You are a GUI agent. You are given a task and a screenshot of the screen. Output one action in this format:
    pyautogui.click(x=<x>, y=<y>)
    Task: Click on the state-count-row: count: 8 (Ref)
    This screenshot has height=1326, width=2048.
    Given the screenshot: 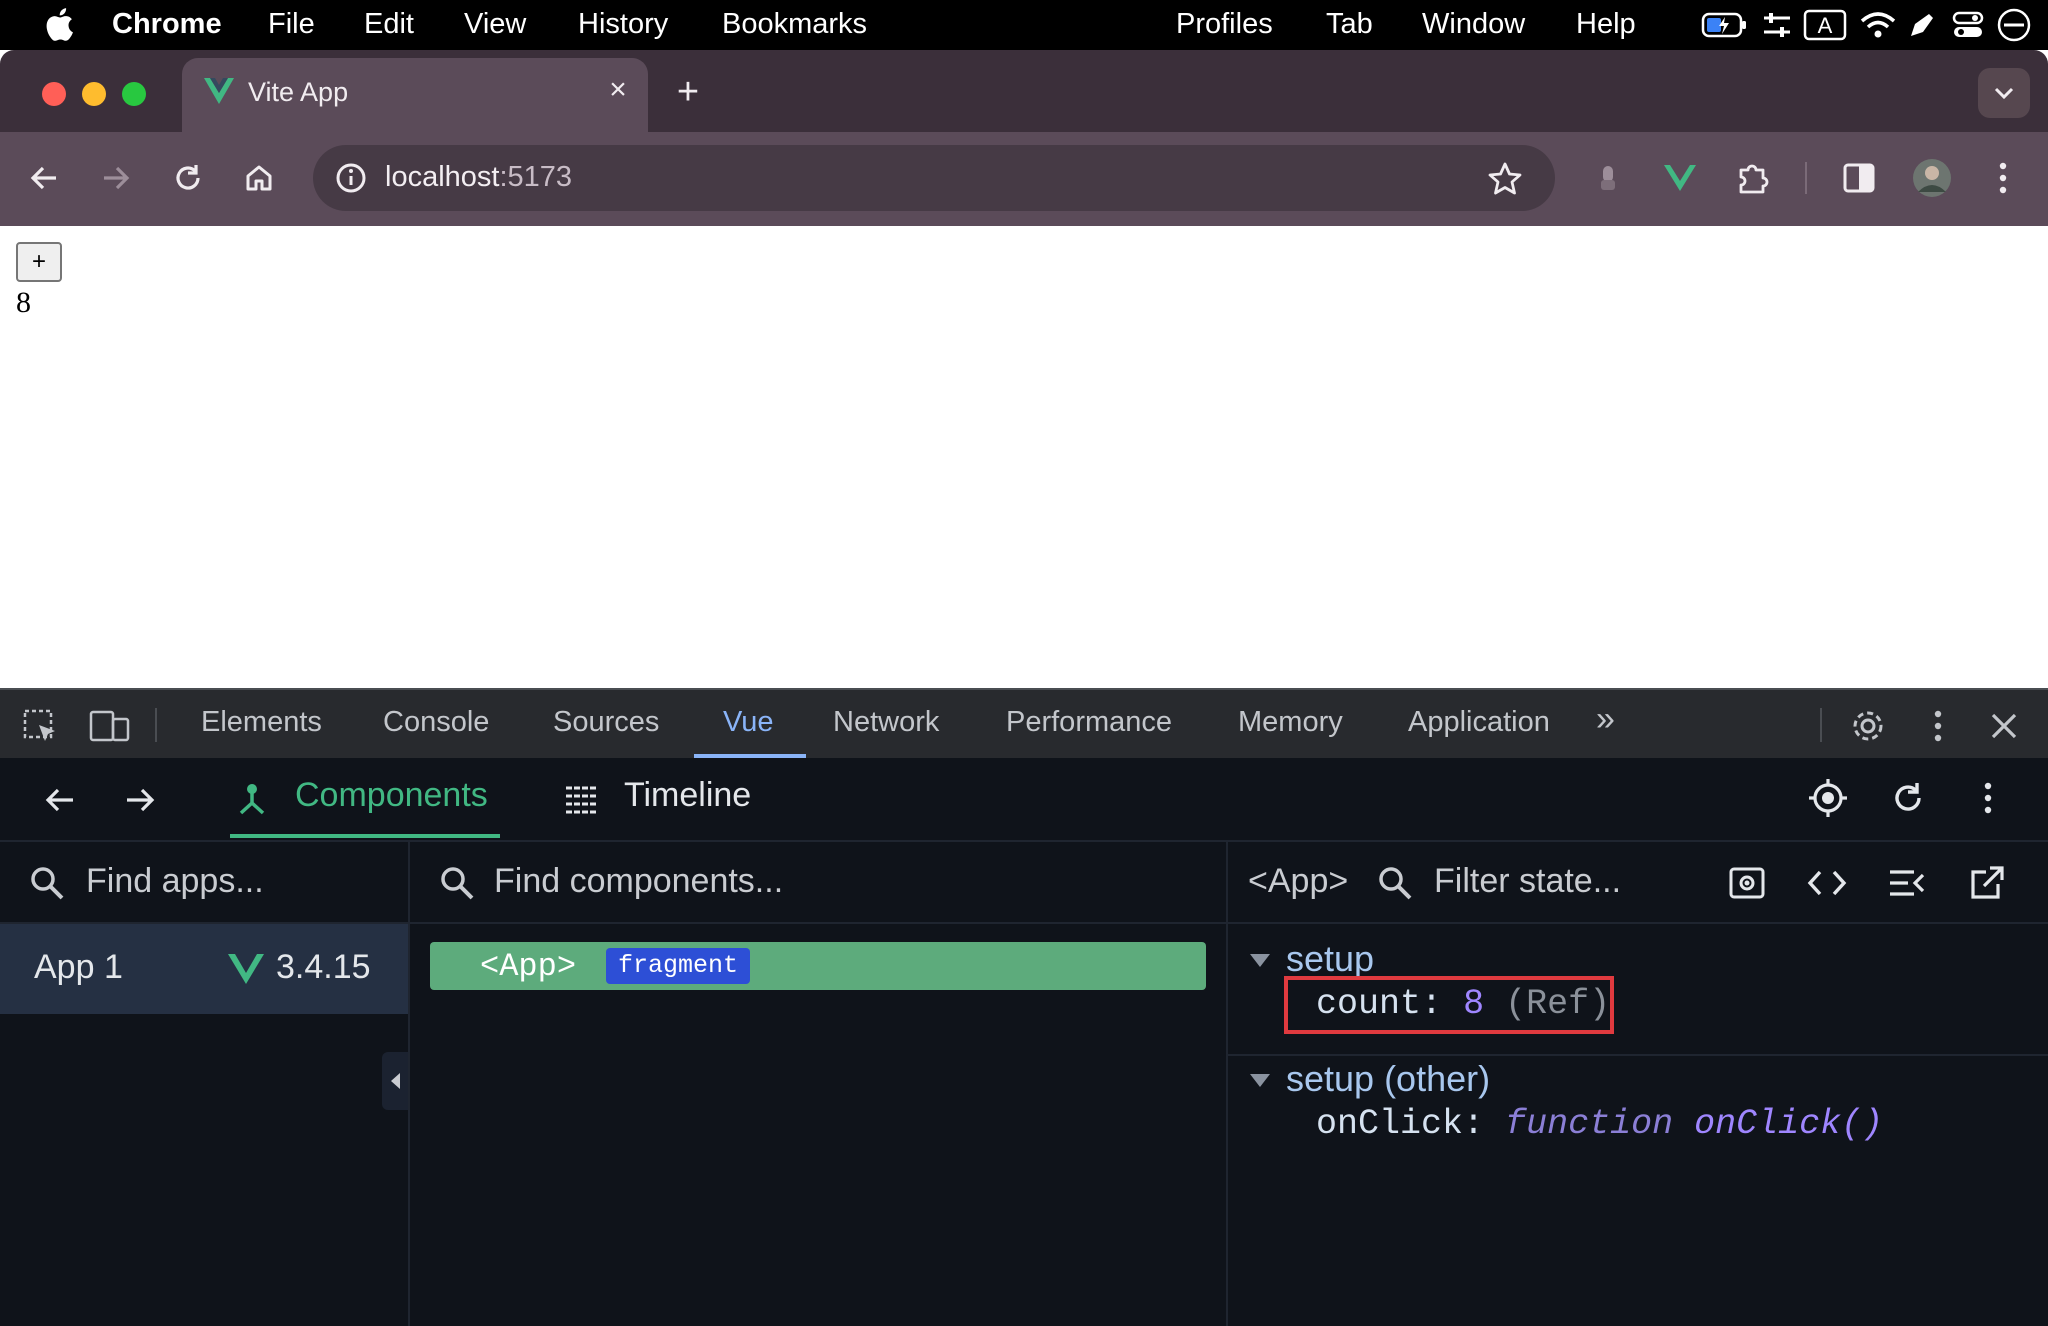 What is the action you would take?
    pyautogui.click(x=1463, y=1004)
    